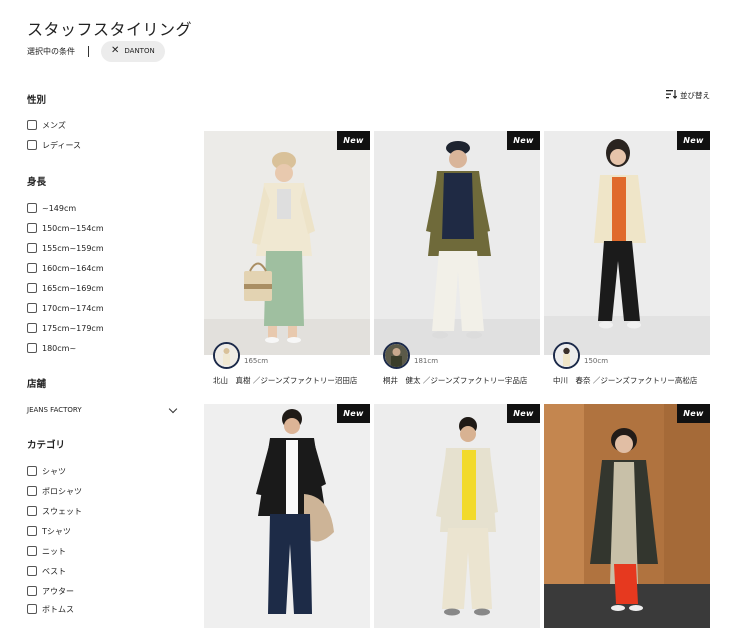 The height and width of the screenshot is (628, 750). What do you see at coordinates (110, 29) in the screenshot?
I see `page-title: スタッフスタイリング` at bounding box center [110, 29].